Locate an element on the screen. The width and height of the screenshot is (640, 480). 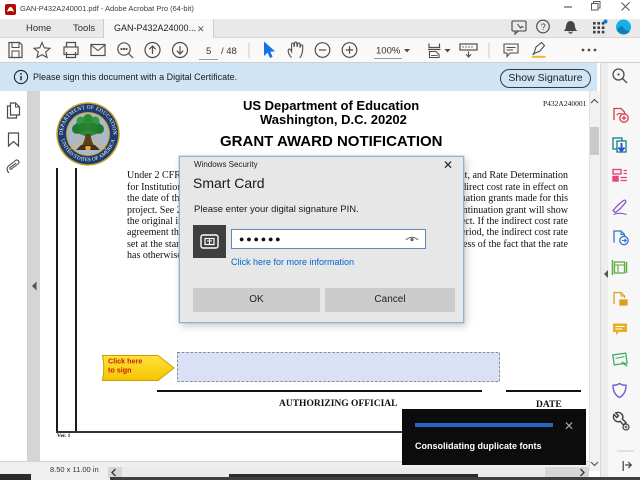
svg-text: / 48 is located at coordinates (229, 51).